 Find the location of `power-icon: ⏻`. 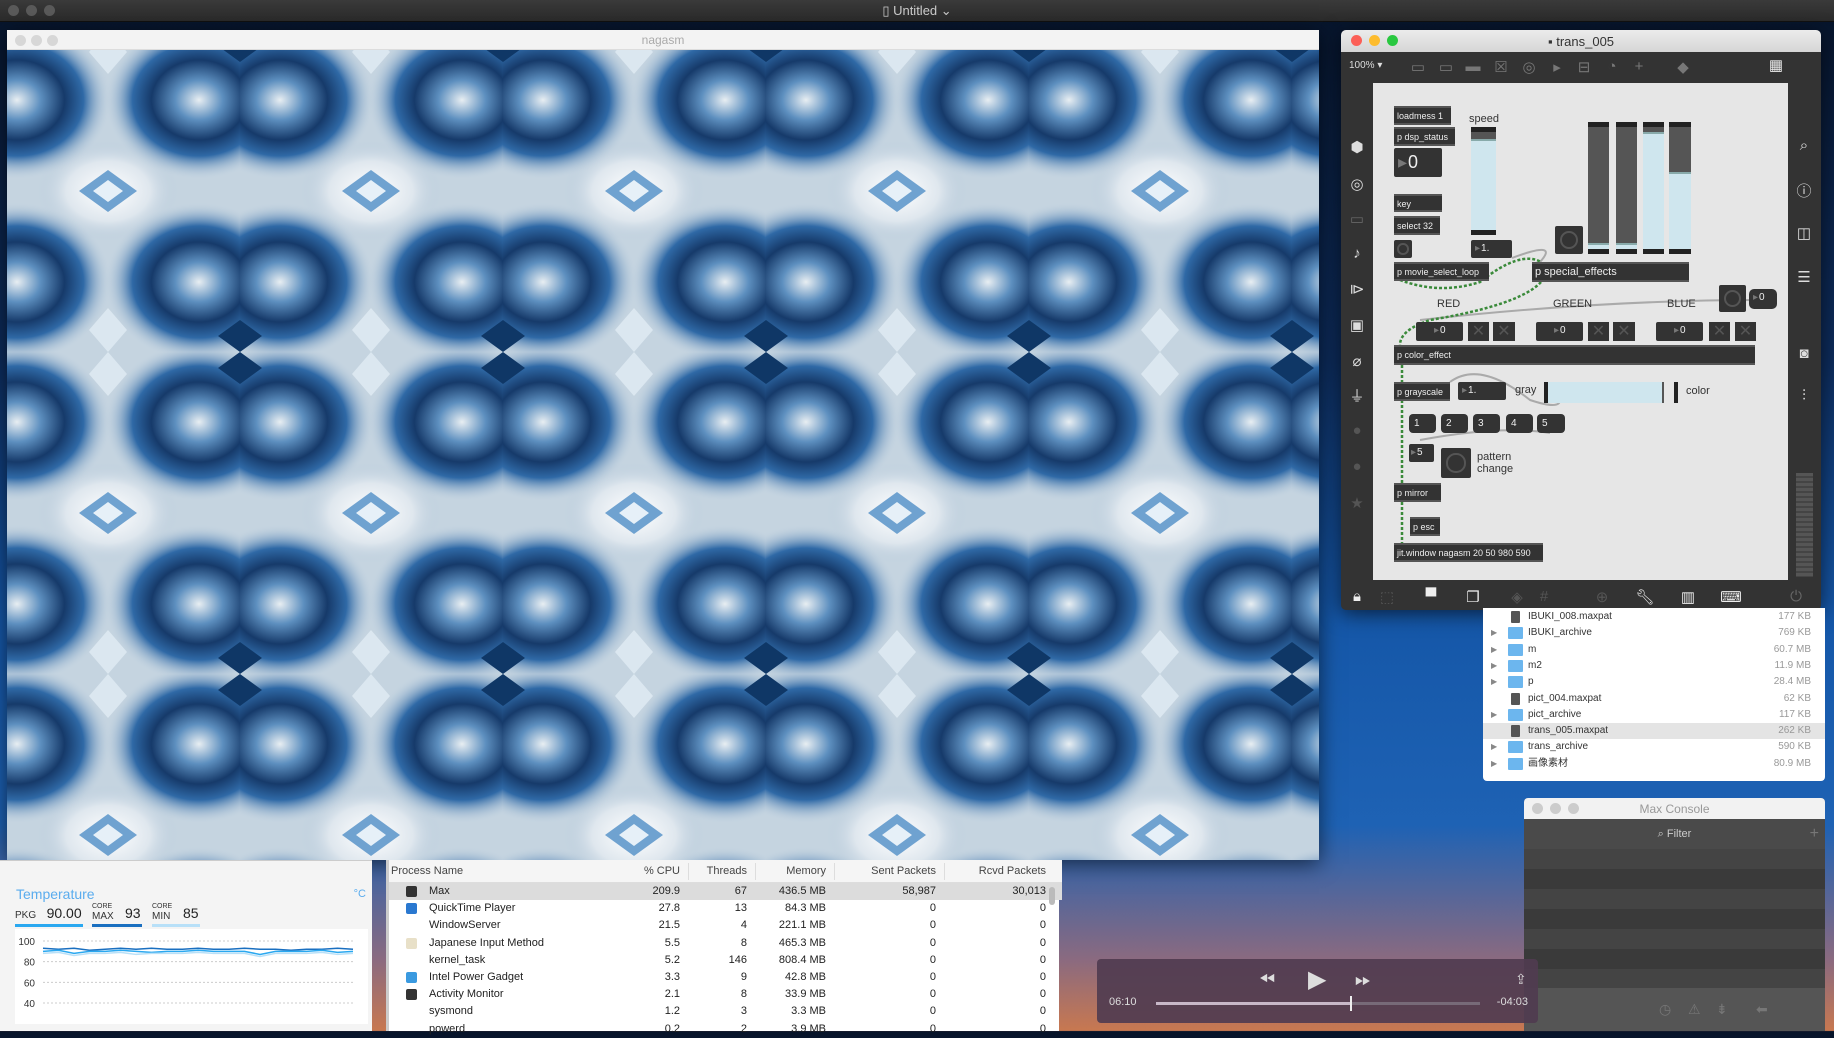

power-icon: ⏻ is located at coordinates (1796, 596).